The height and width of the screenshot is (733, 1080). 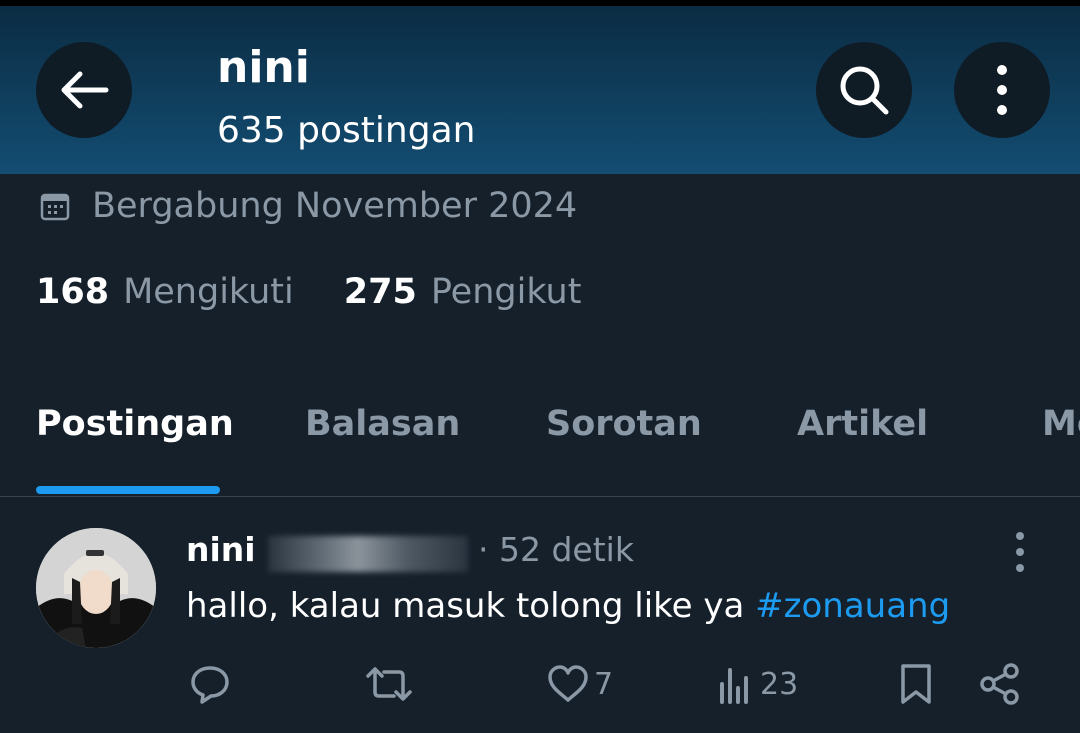 What do you see at coordinates (380, 292) in the screenshot?
I see `followers-count: 275` at bounding box center [380, 292].